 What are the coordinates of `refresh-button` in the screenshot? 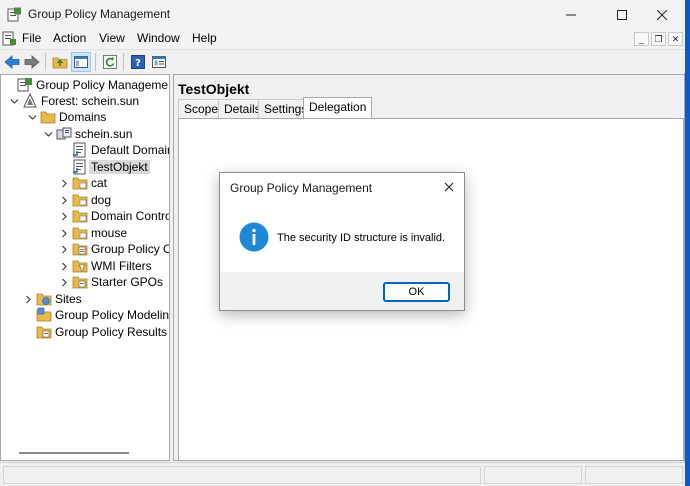 It's located at (110, 62).